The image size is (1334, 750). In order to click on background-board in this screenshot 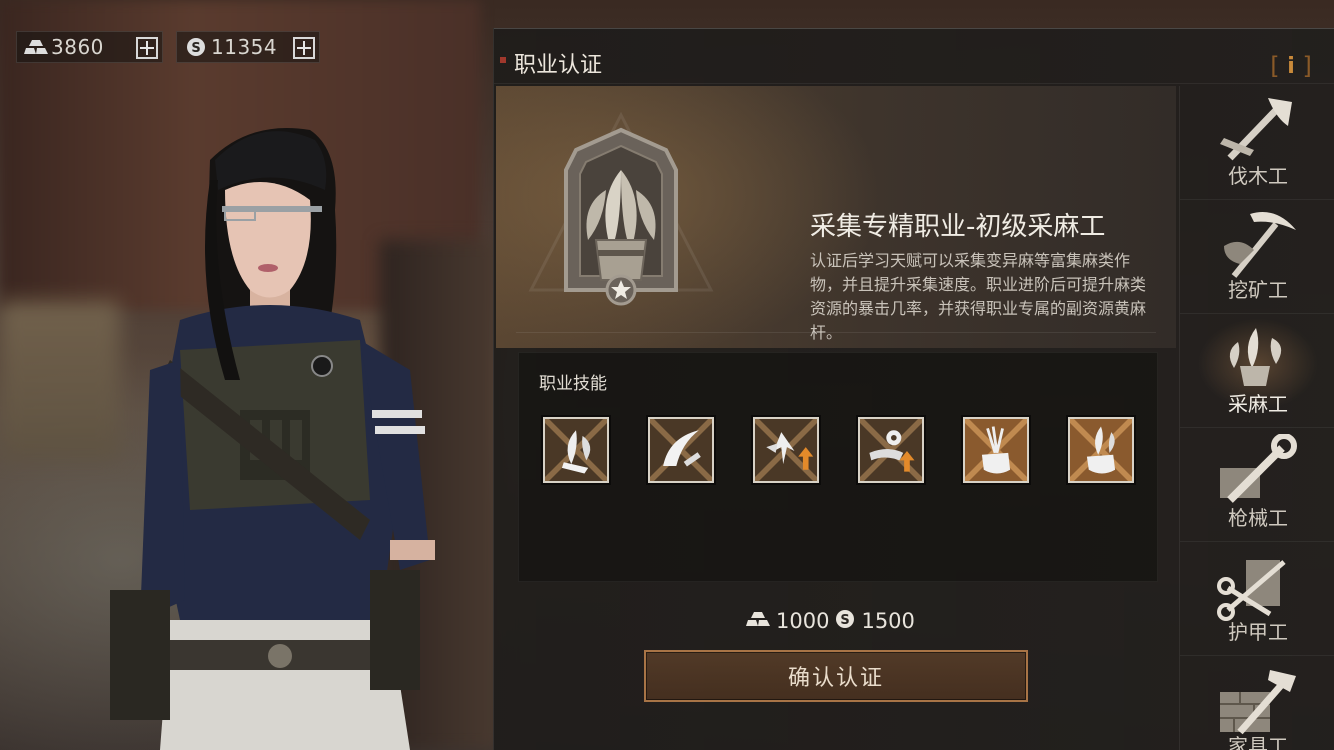, I will do `click(60, 380)`.